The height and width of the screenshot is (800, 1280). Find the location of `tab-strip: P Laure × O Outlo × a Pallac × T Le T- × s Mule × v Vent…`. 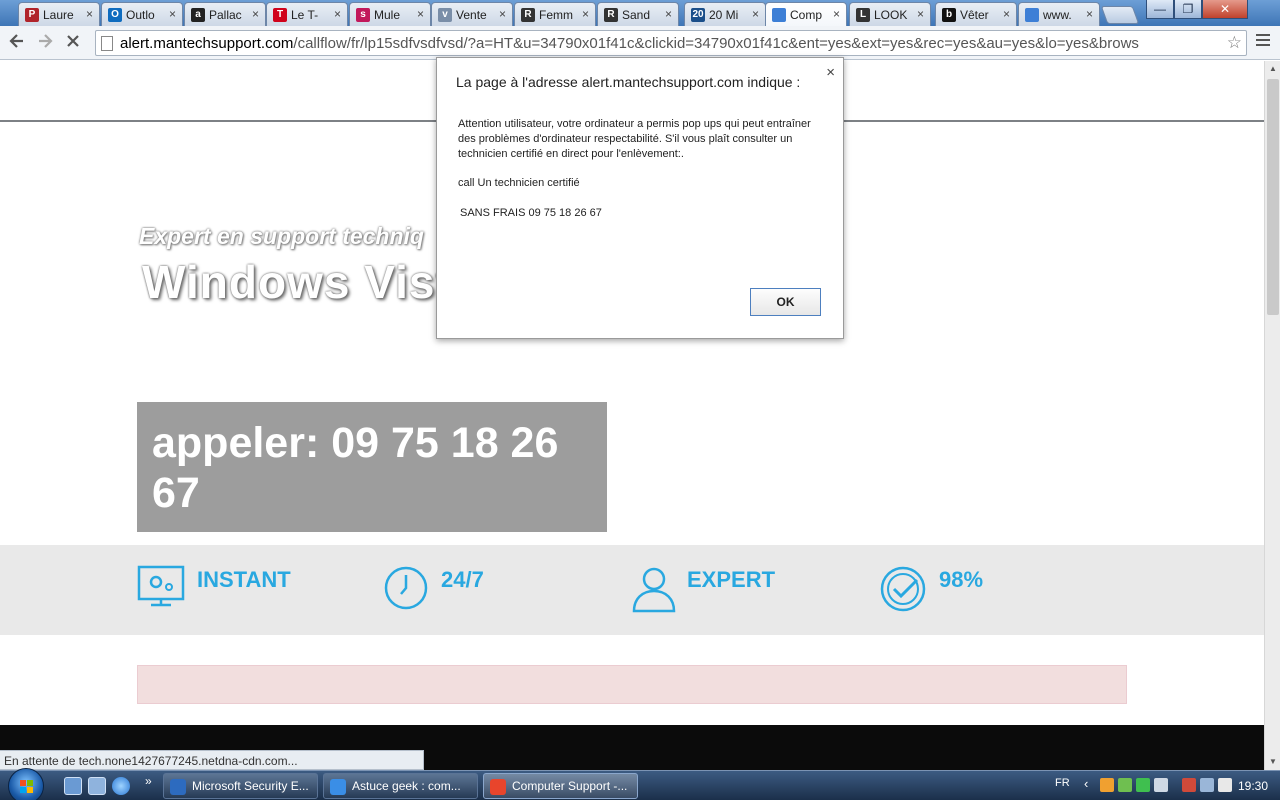

tab-strip: P Laure × O Outlo × a Pallac × T Le T- × s Mule × v Vent… is located at coordinates (640, 13).